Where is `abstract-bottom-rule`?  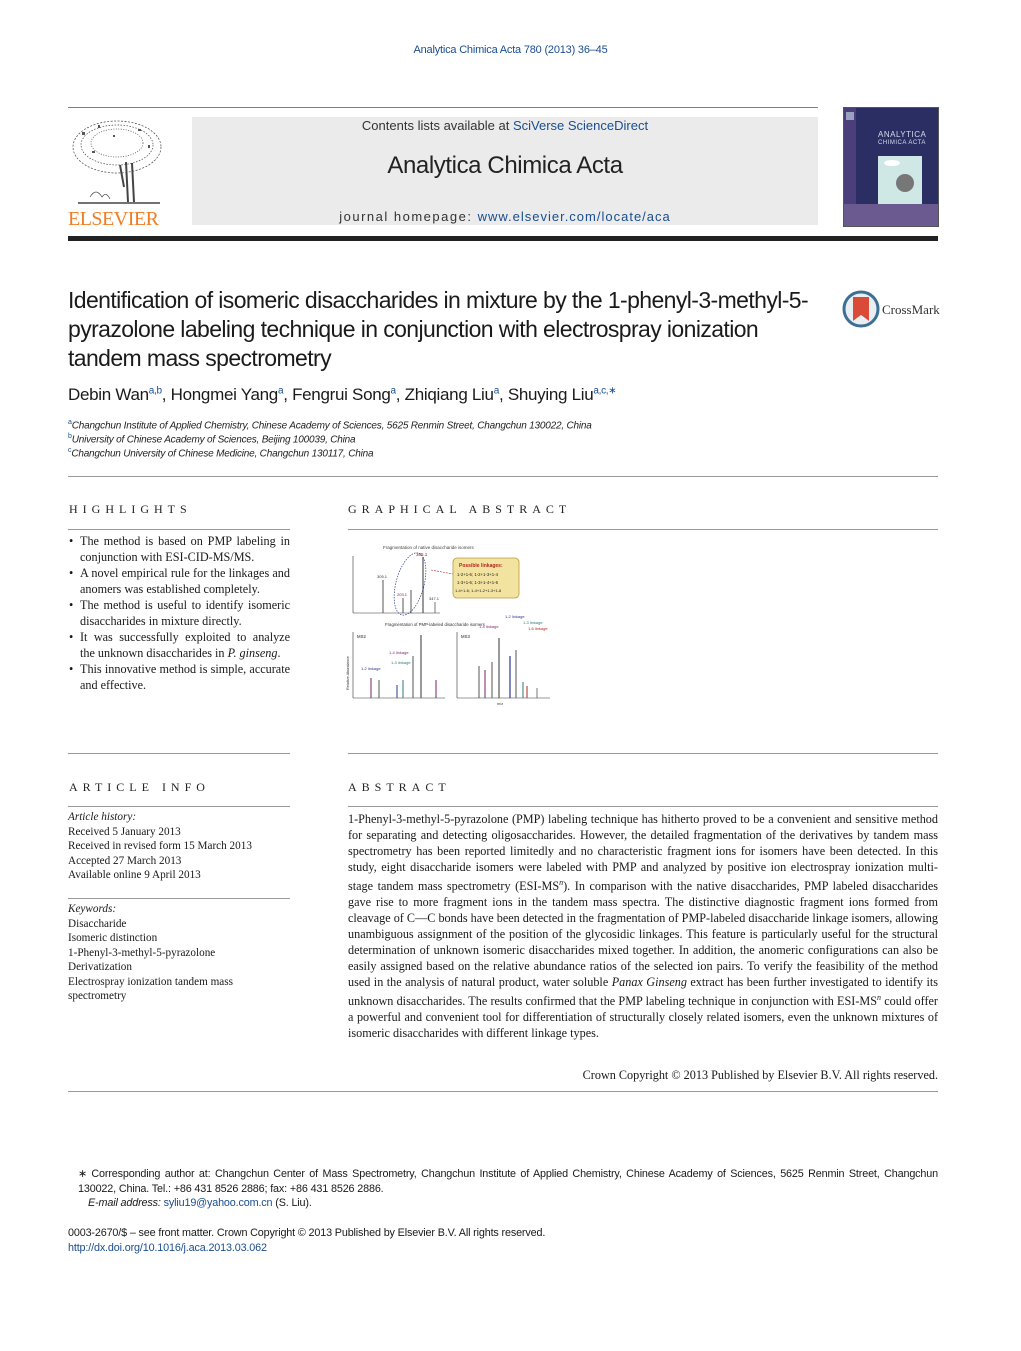
abstract-bottom-rule is located at coordinates (503, 1091).